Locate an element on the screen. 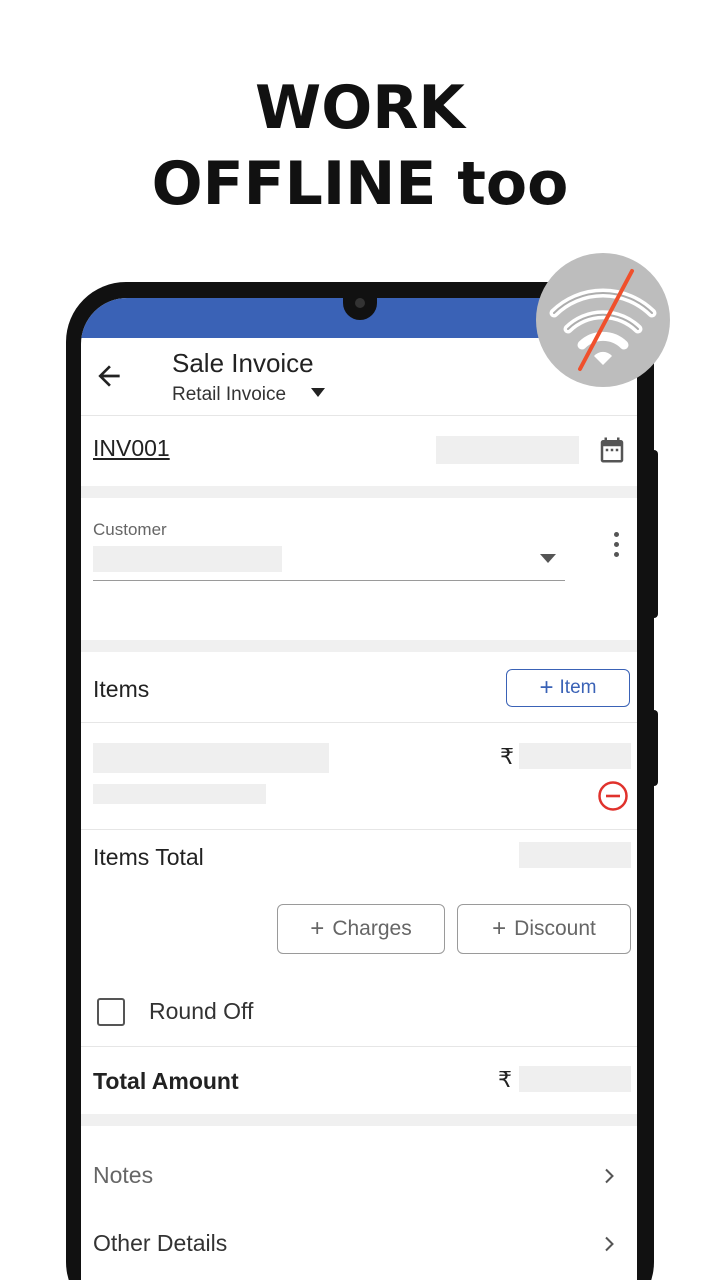 The width and height of the screenshot is (720, 1280). calendar-icon is located at coordinates (612, 450).